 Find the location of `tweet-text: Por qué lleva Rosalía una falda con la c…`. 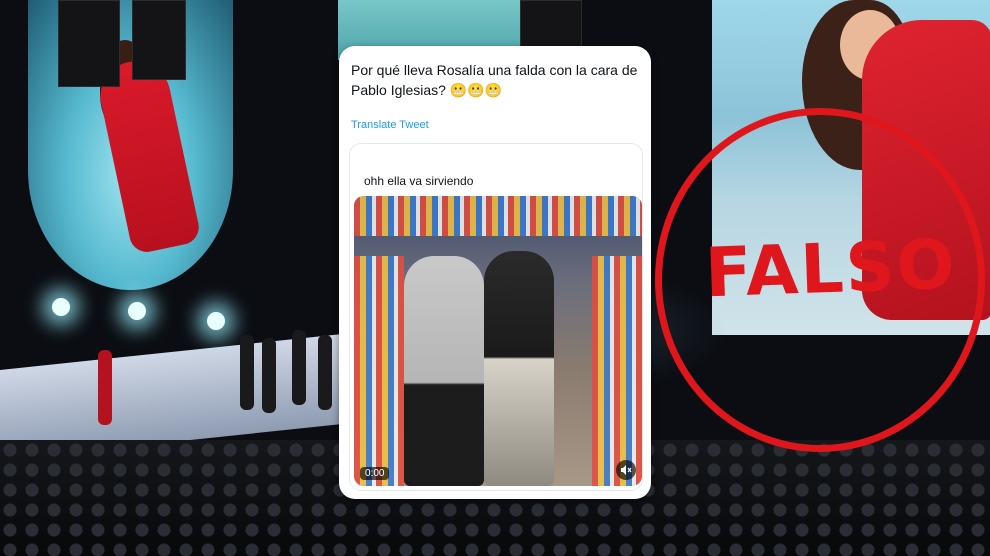

tweet-text: Por qué lleva Rosalía una falda con la c… is located at coordinates (494, 80).